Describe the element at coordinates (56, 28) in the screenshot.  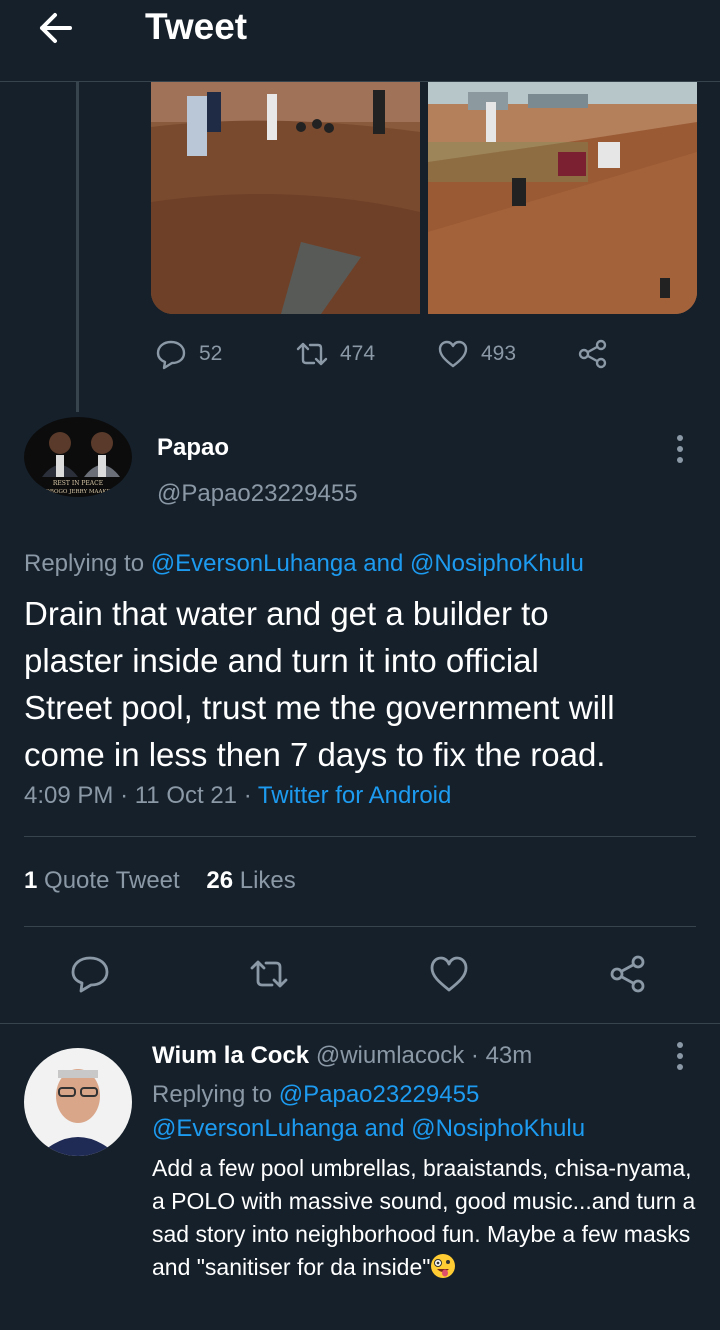
I see `back-arrow-icon` at that location.